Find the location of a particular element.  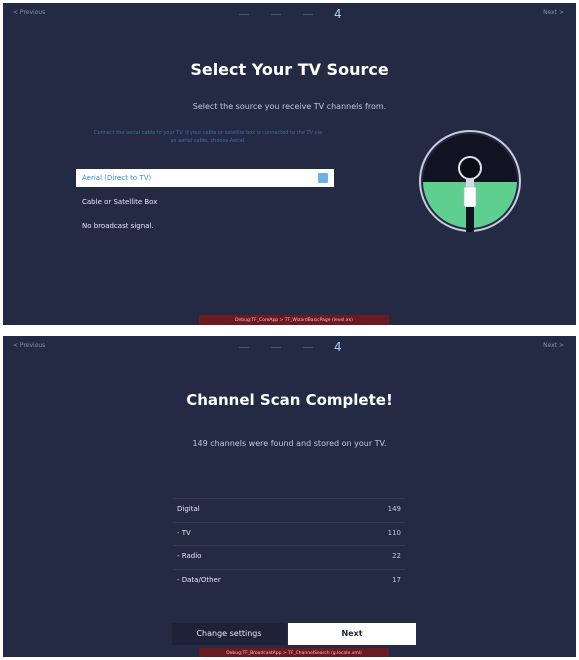

change-settings-button: Change settings is located at coordinates (229, 634).